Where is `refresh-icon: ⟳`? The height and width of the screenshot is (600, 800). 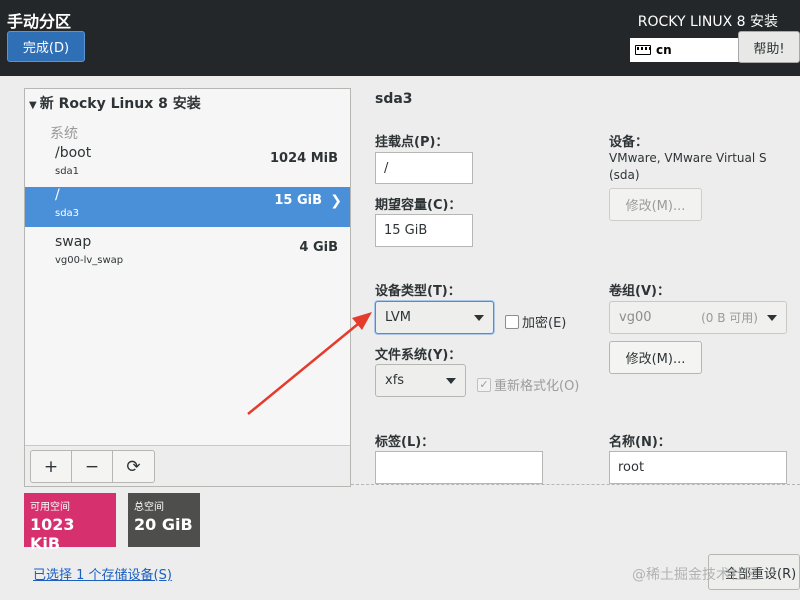
refresh-icon: ⟳ is located at coordinates (133, 466).